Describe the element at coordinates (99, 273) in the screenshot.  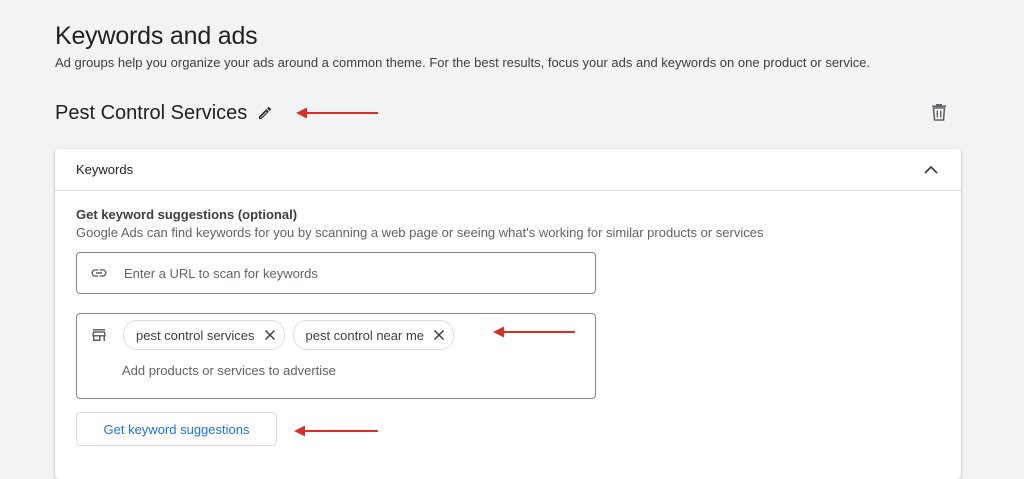
I see `link-icon` at that location.